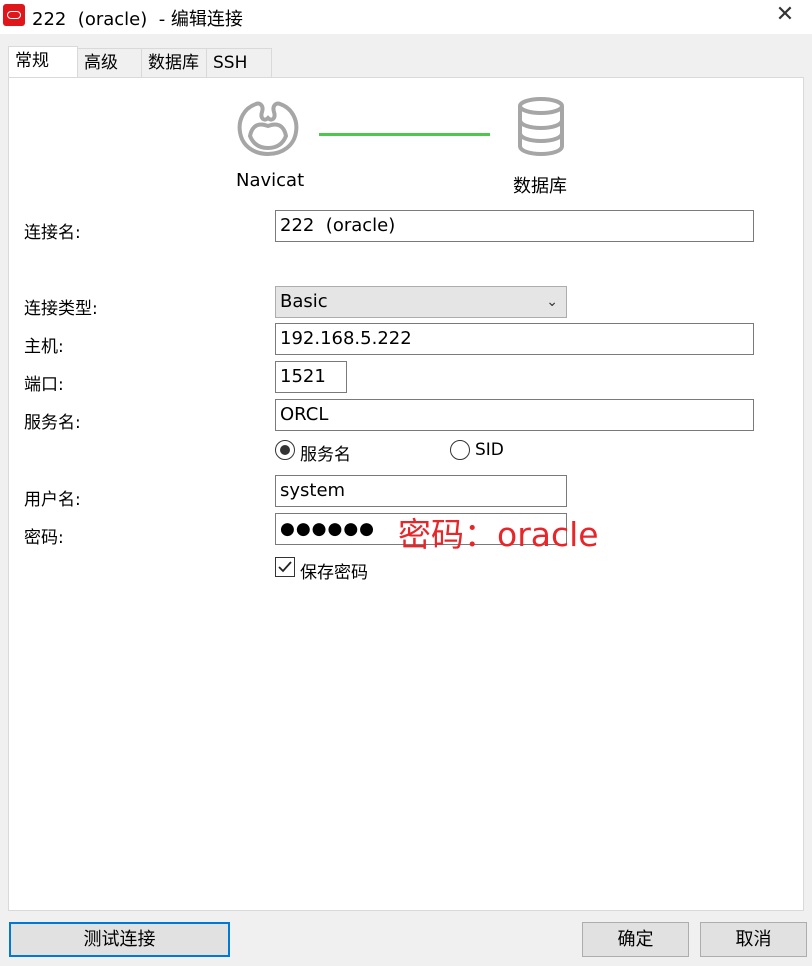 The width and height of the screenshot is (812, 966). What do you see at coordinates (489, 450) in the screenshot?
I see `radio-sid-label: SID` at bounding box center [489, 450].